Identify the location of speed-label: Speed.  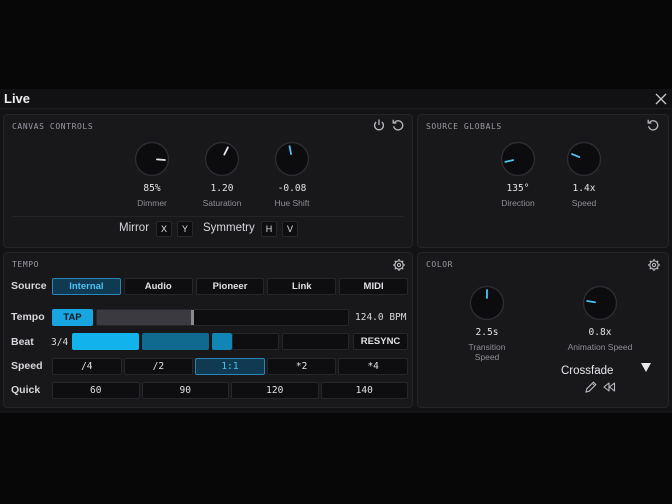
(27, 366).